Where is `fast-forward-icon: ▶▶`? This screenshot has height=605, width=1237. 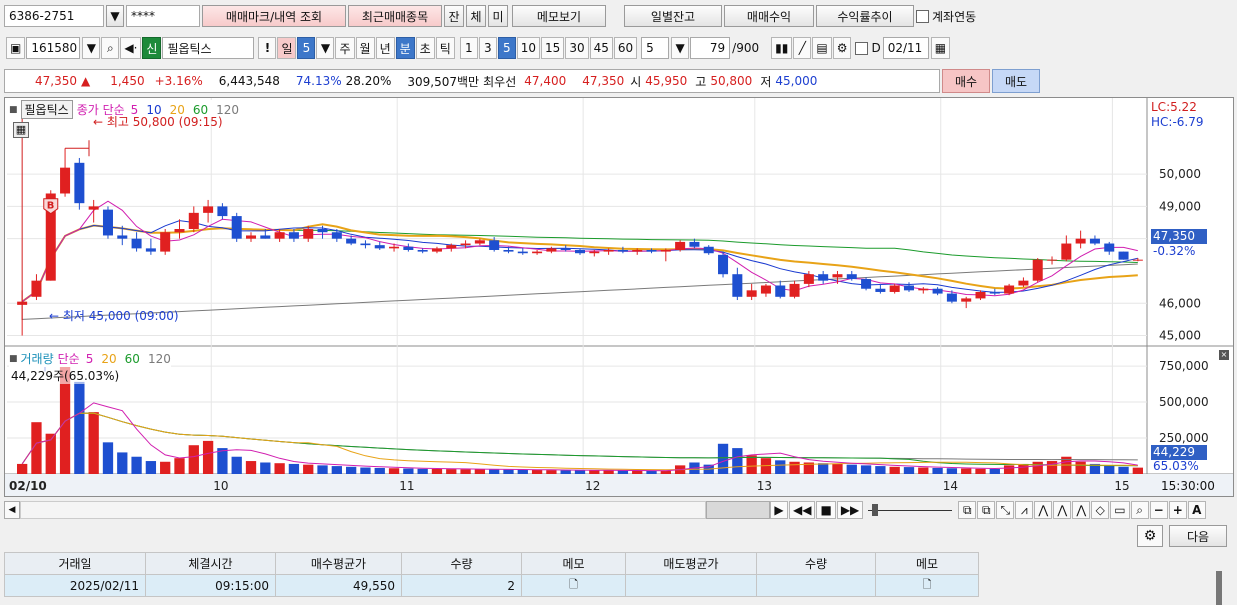
fast-forward-icon: ▶▶ is located at coordinates (850, 510).